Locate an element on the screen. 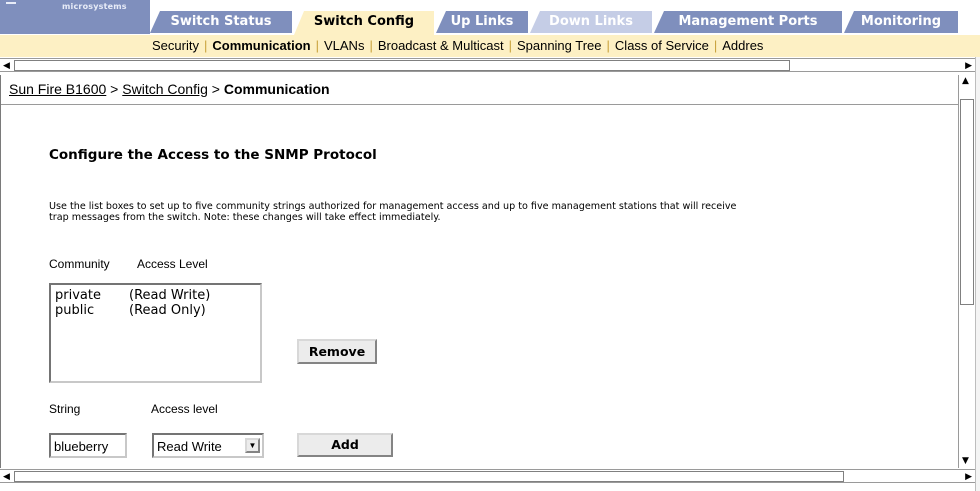 The width and height of the screenshot is (980, 491). bottom-horizontal-scrollbar: ◀ ▶ is located at coordinates (487, 476).